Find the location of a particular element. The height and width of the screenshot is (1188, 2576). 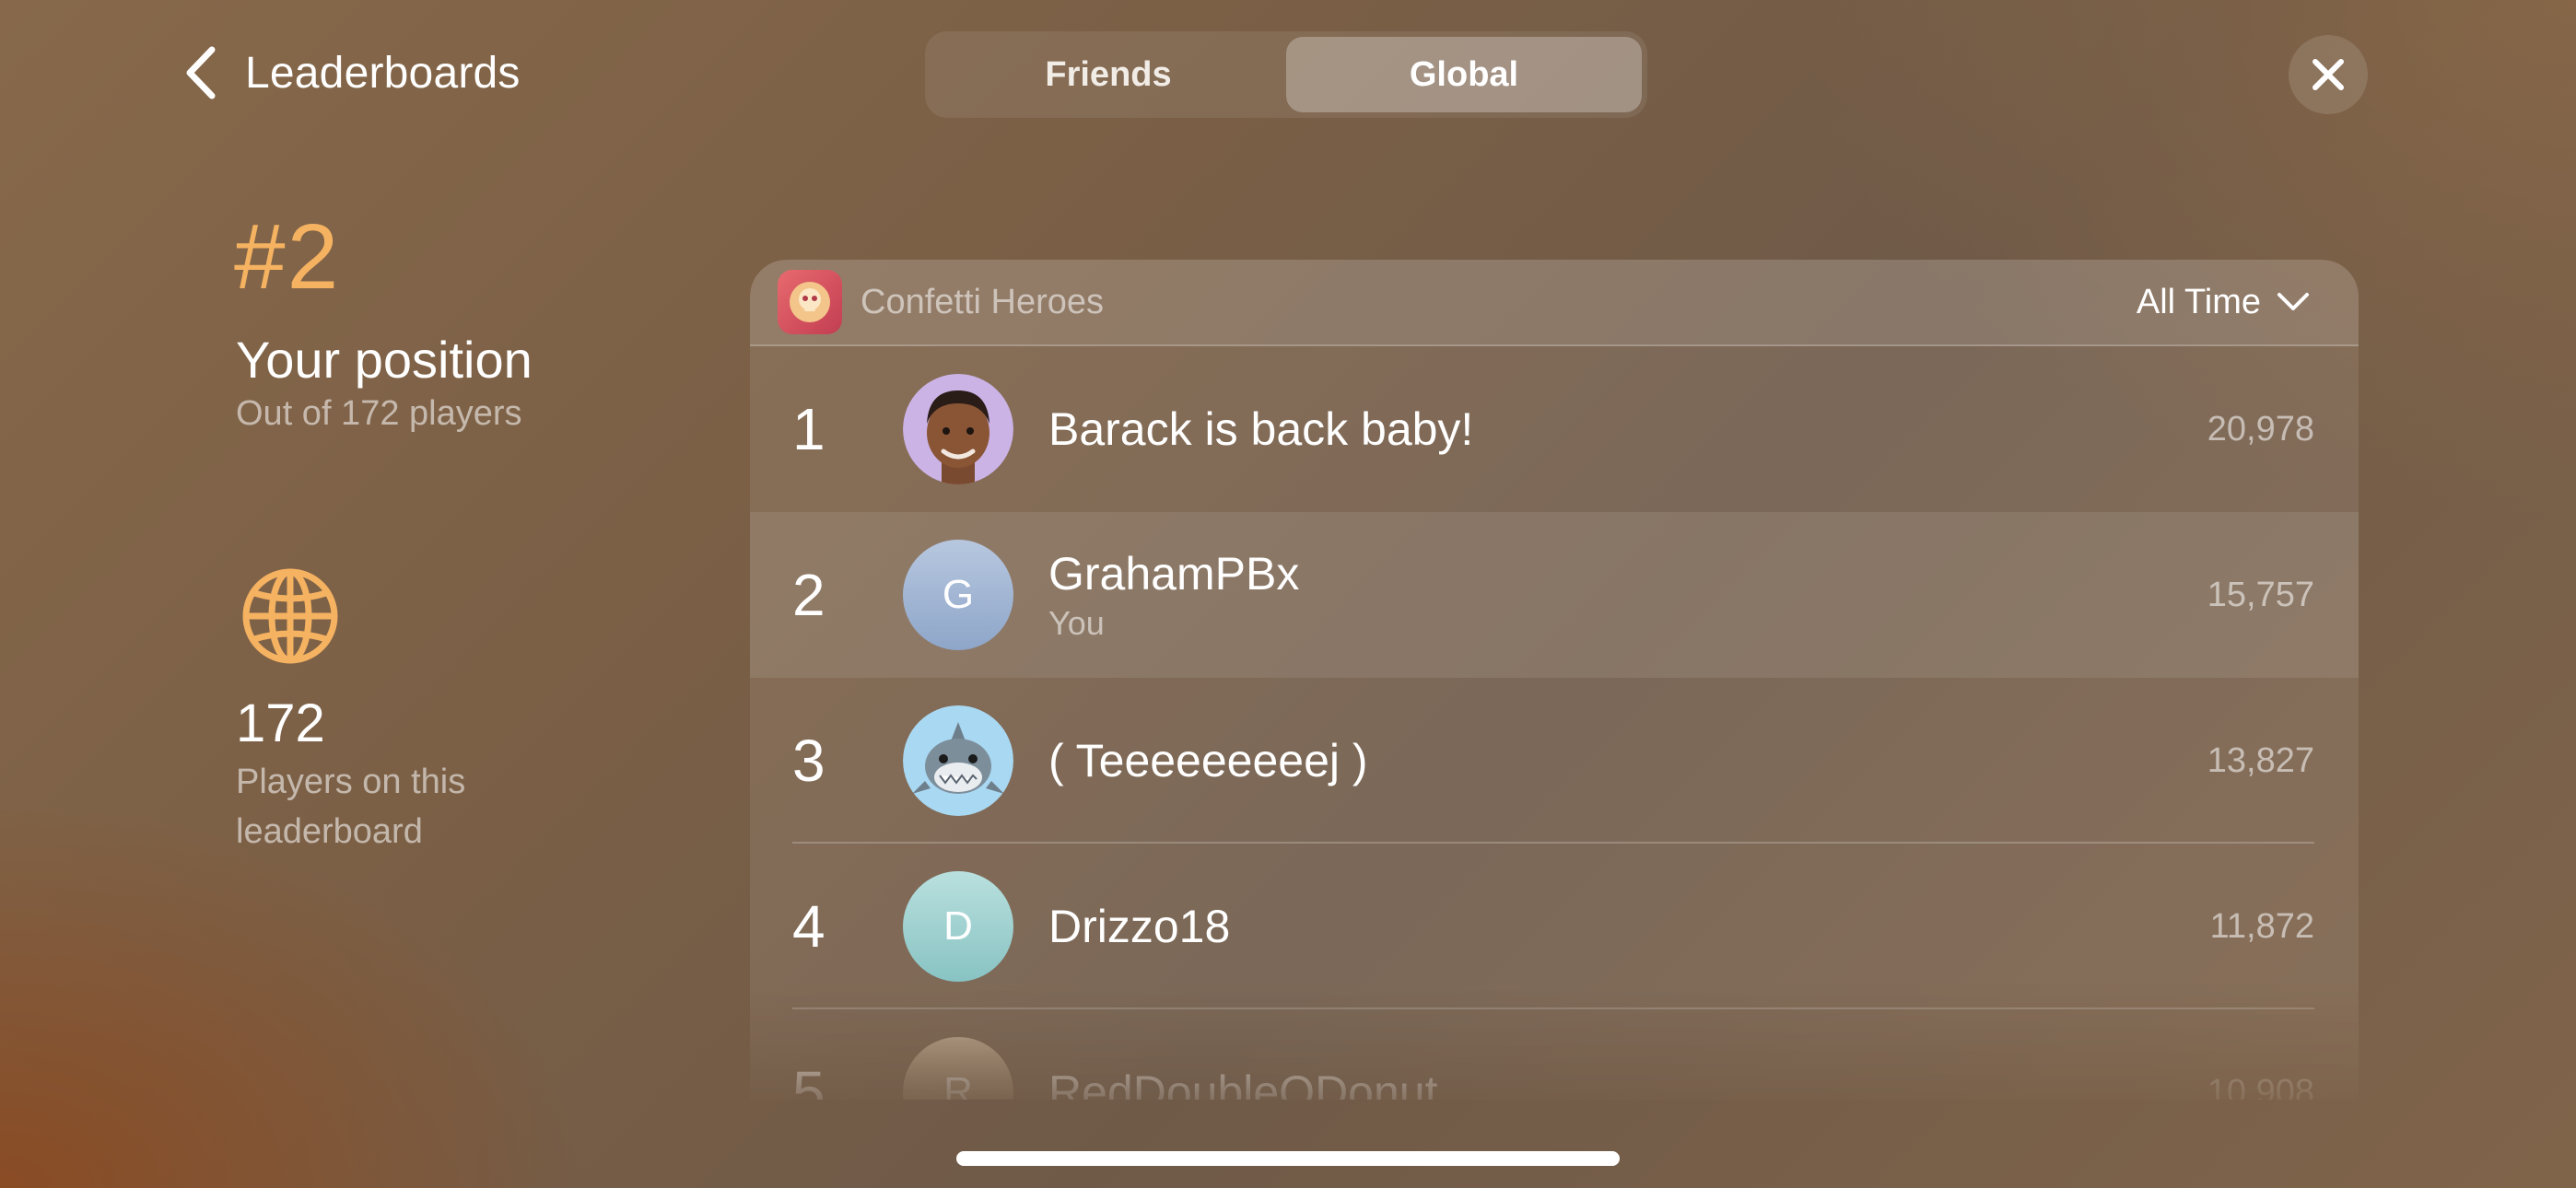

leaderboard-row: 3 ( Teeeeeeeeej ) 13,827 is located at coordinates (1554, 761).